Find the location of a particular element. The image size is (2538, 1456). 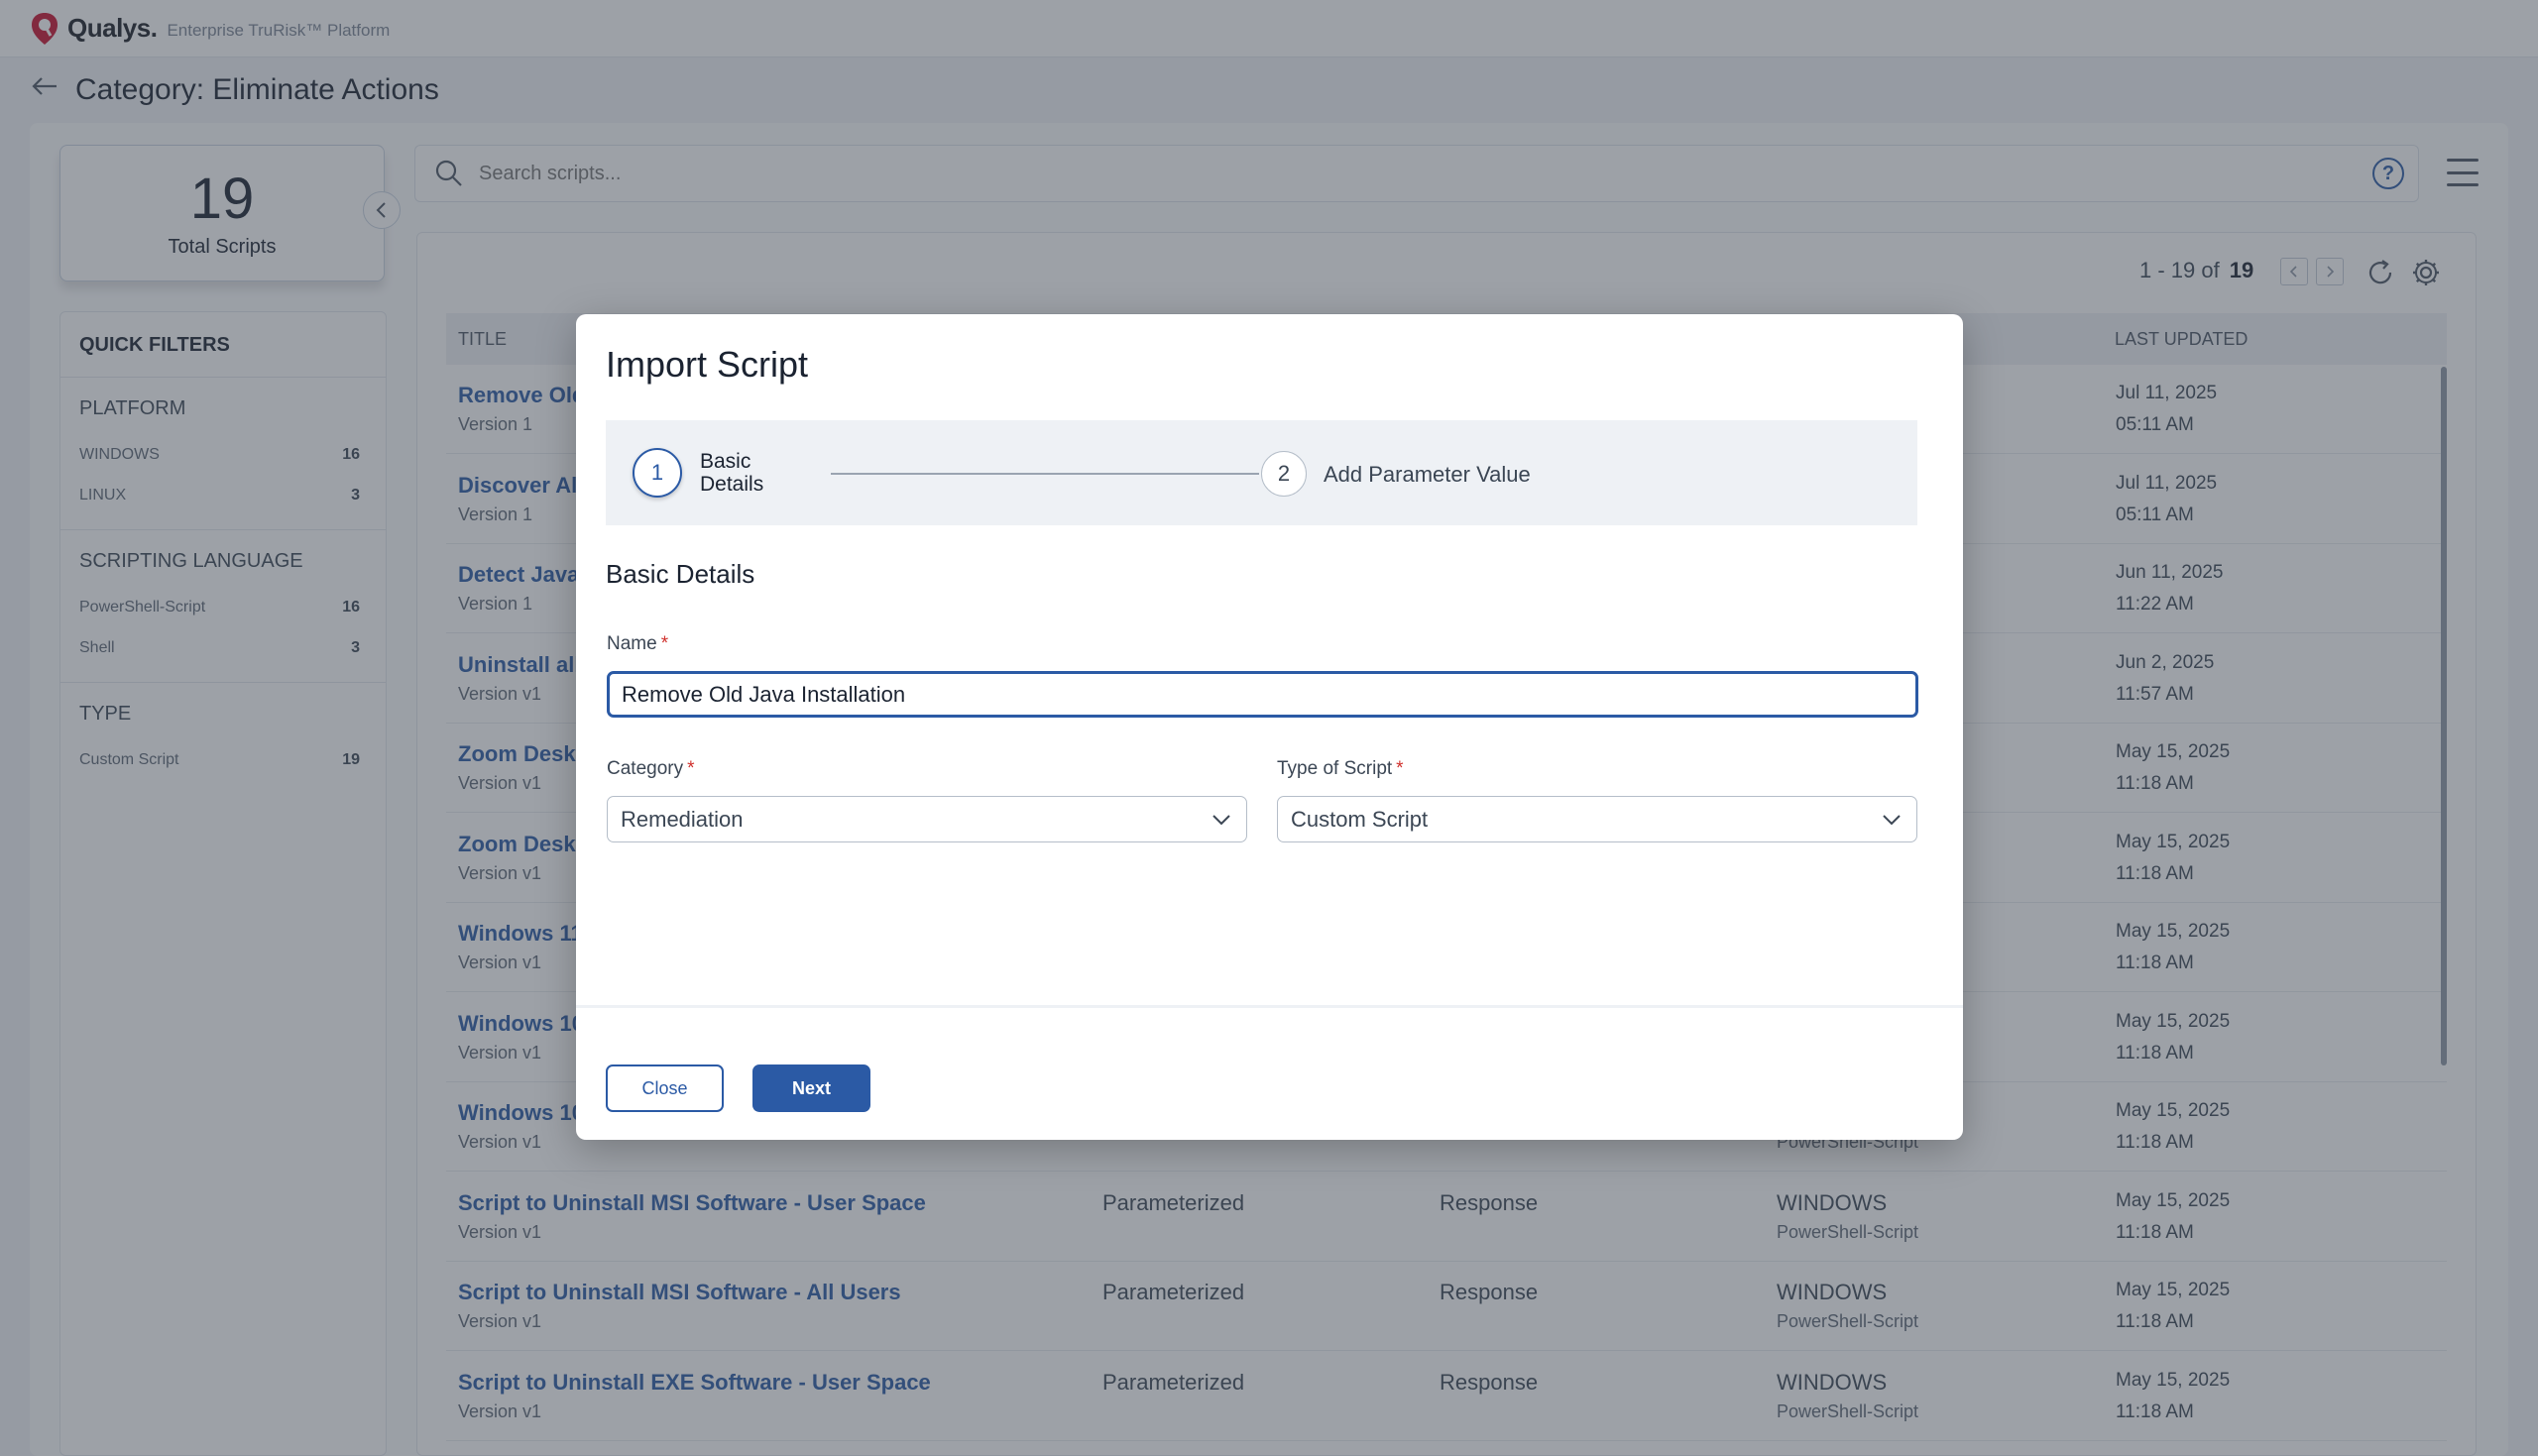

modal-title: Import Script is located at coordinates (707, 364).